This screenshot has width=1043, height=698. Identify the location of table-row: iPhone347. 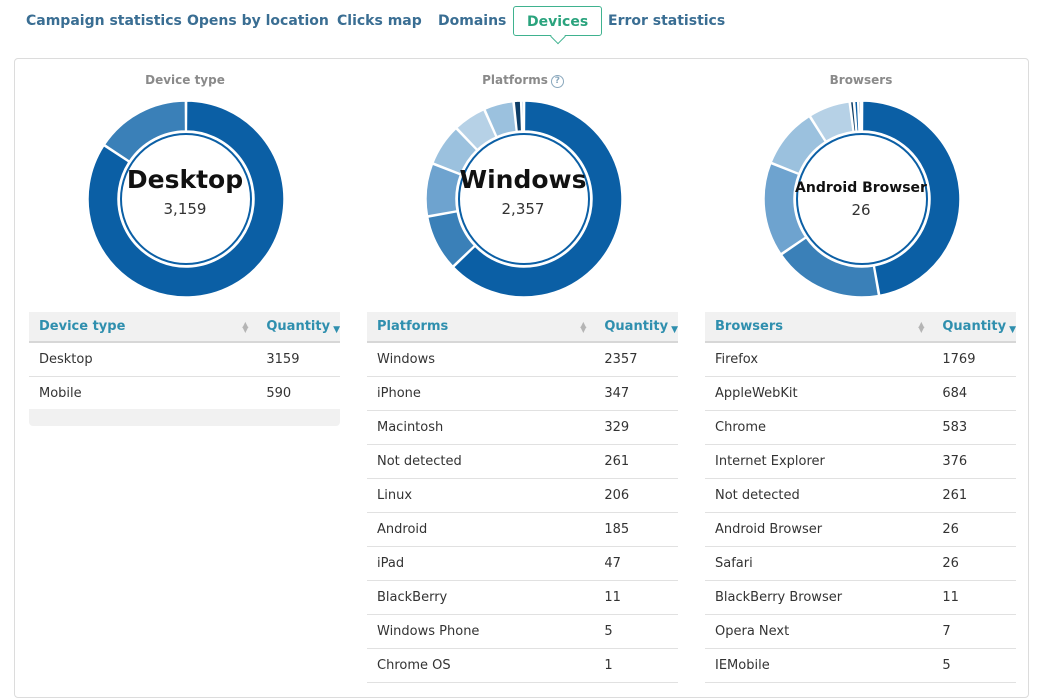
(522, 394).